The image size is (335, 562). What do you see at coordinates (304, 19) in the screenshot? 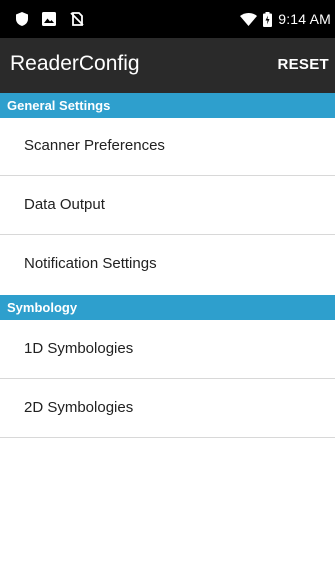
I see `status-time: 9:14 AM` at bounding box center [304, 19].